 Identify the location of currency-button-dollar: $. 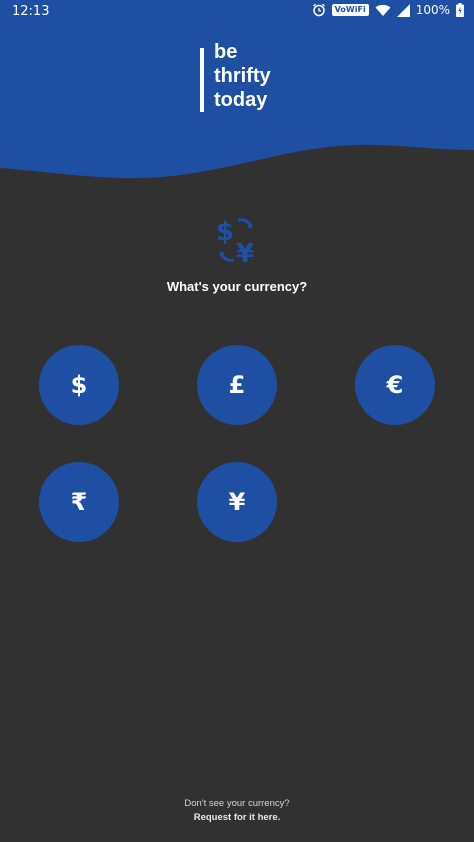
(79, 385).